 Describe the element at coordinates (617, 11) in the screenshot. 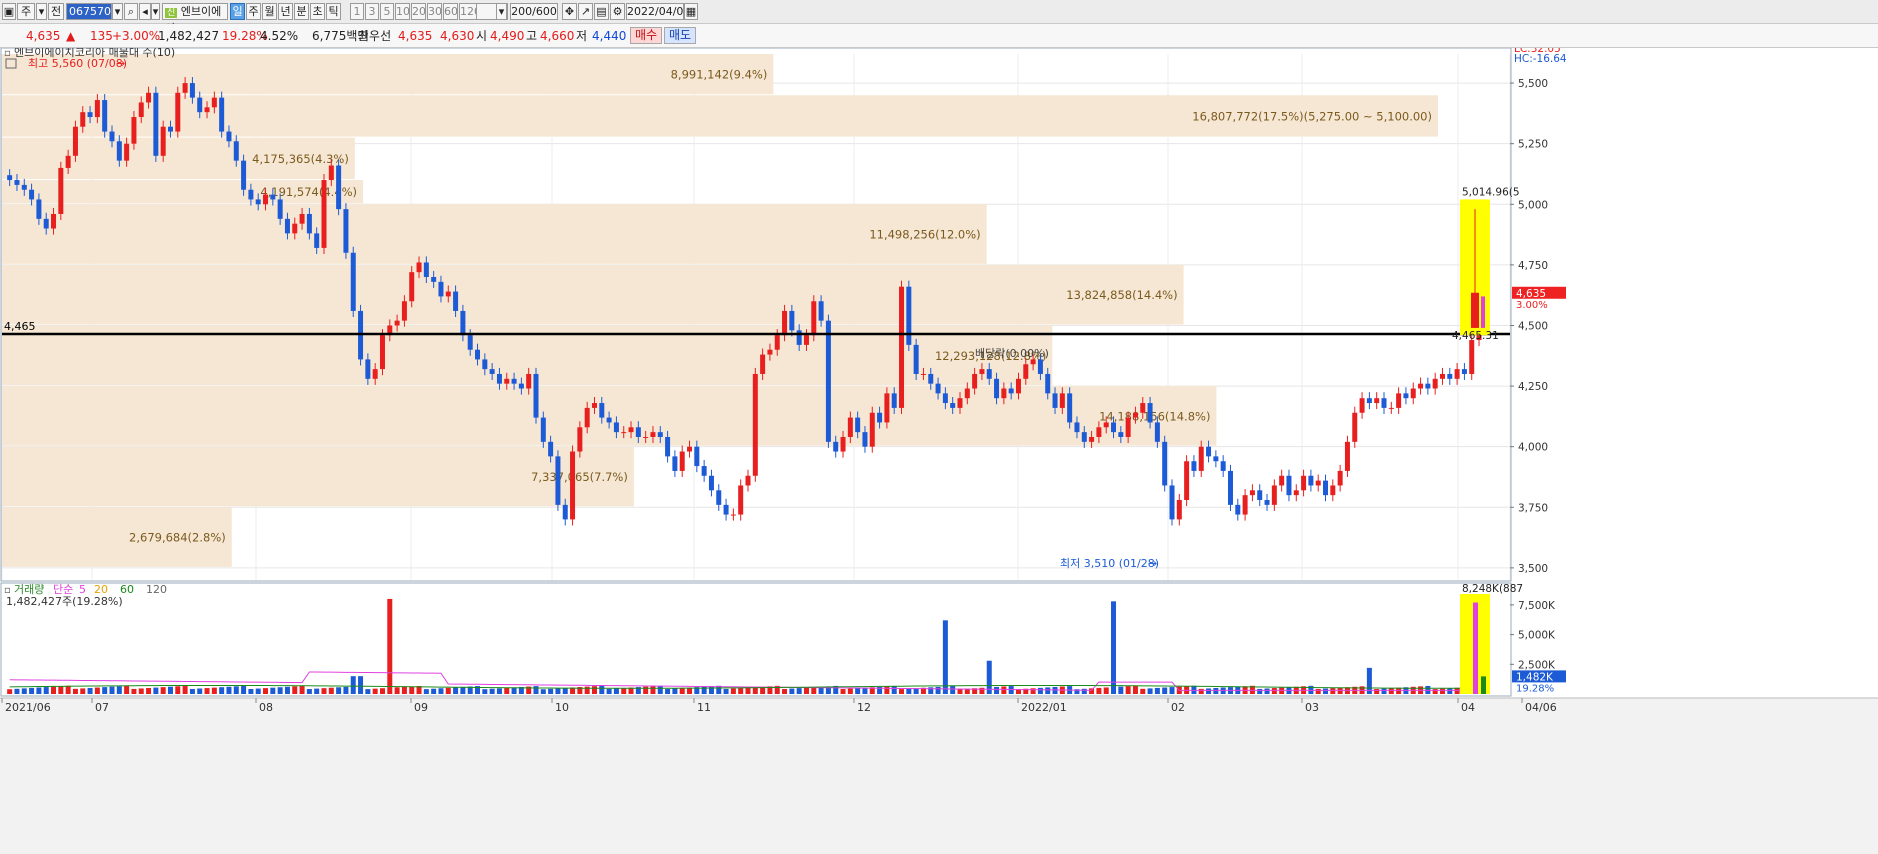

I see `gear-icon: ⚙` at that location.